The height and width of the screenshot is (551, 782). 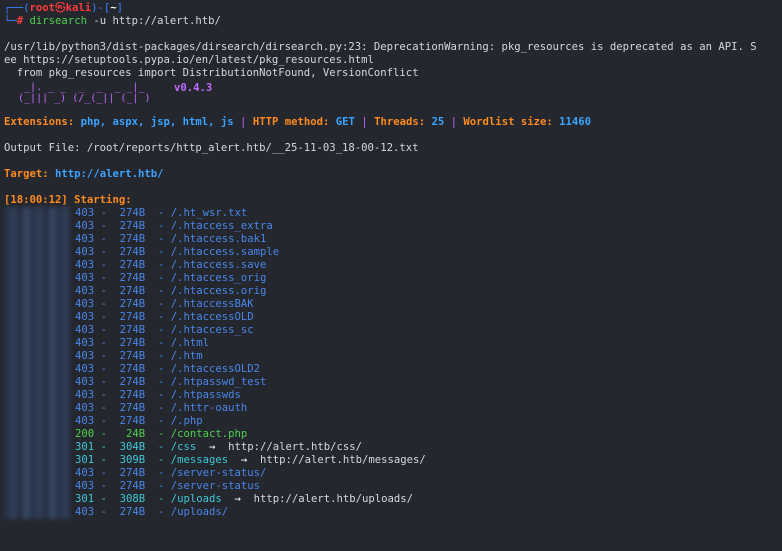 I want to click on result-row: 403 - 274B - /.httr-oauth, so click(x=161, y=408).